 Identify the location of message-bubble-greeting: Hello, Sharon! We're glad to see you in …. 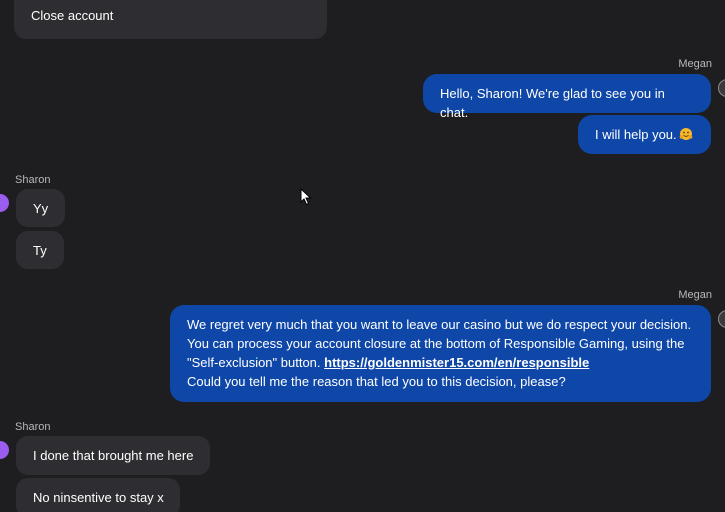
(567, 97).